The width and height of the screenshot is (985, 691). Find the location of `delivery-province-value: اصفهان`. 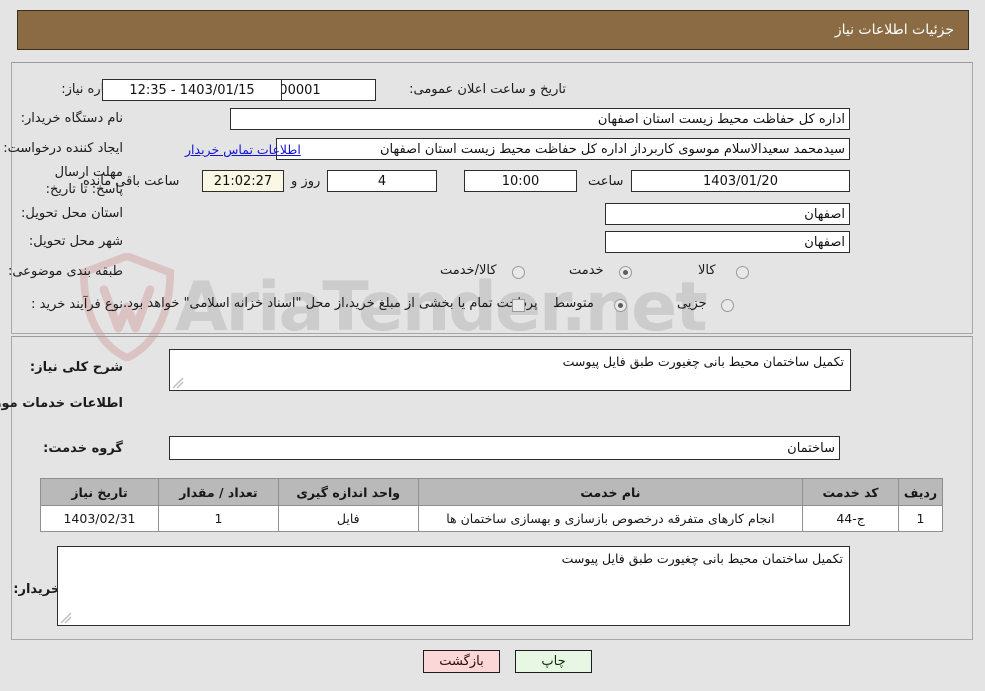

delivery-province-value: اصفهان is located at coordinates (728, 214).